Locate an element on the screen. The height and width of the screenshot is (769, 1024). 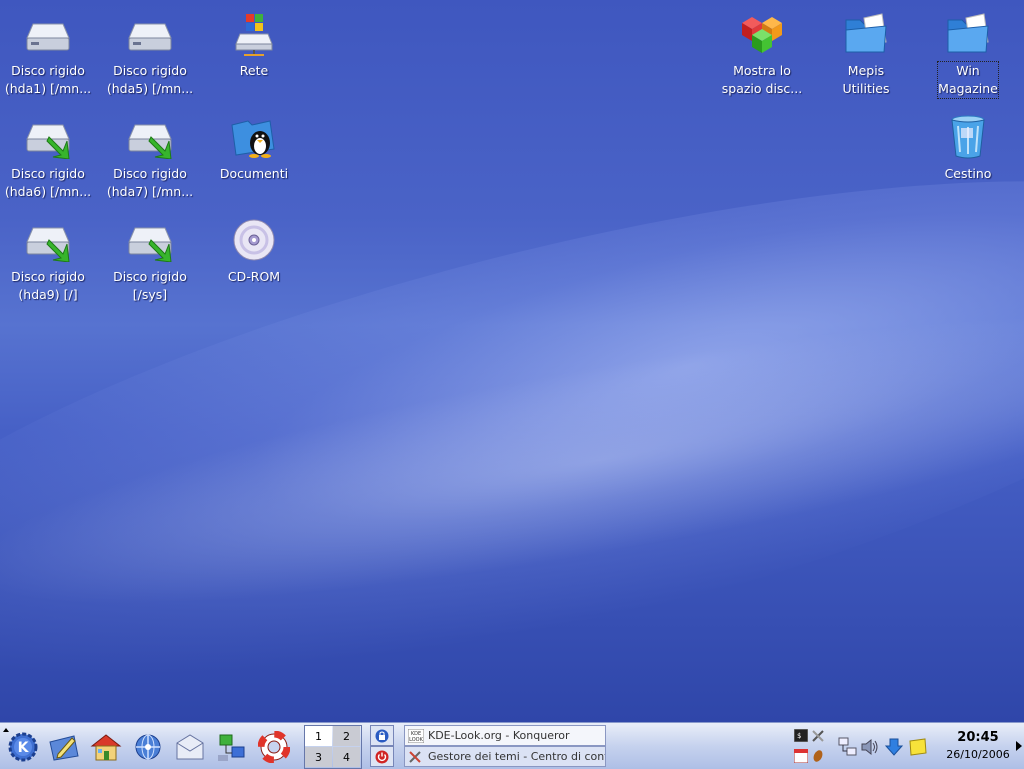
launcher-mail is located at coordinates (190, 747).